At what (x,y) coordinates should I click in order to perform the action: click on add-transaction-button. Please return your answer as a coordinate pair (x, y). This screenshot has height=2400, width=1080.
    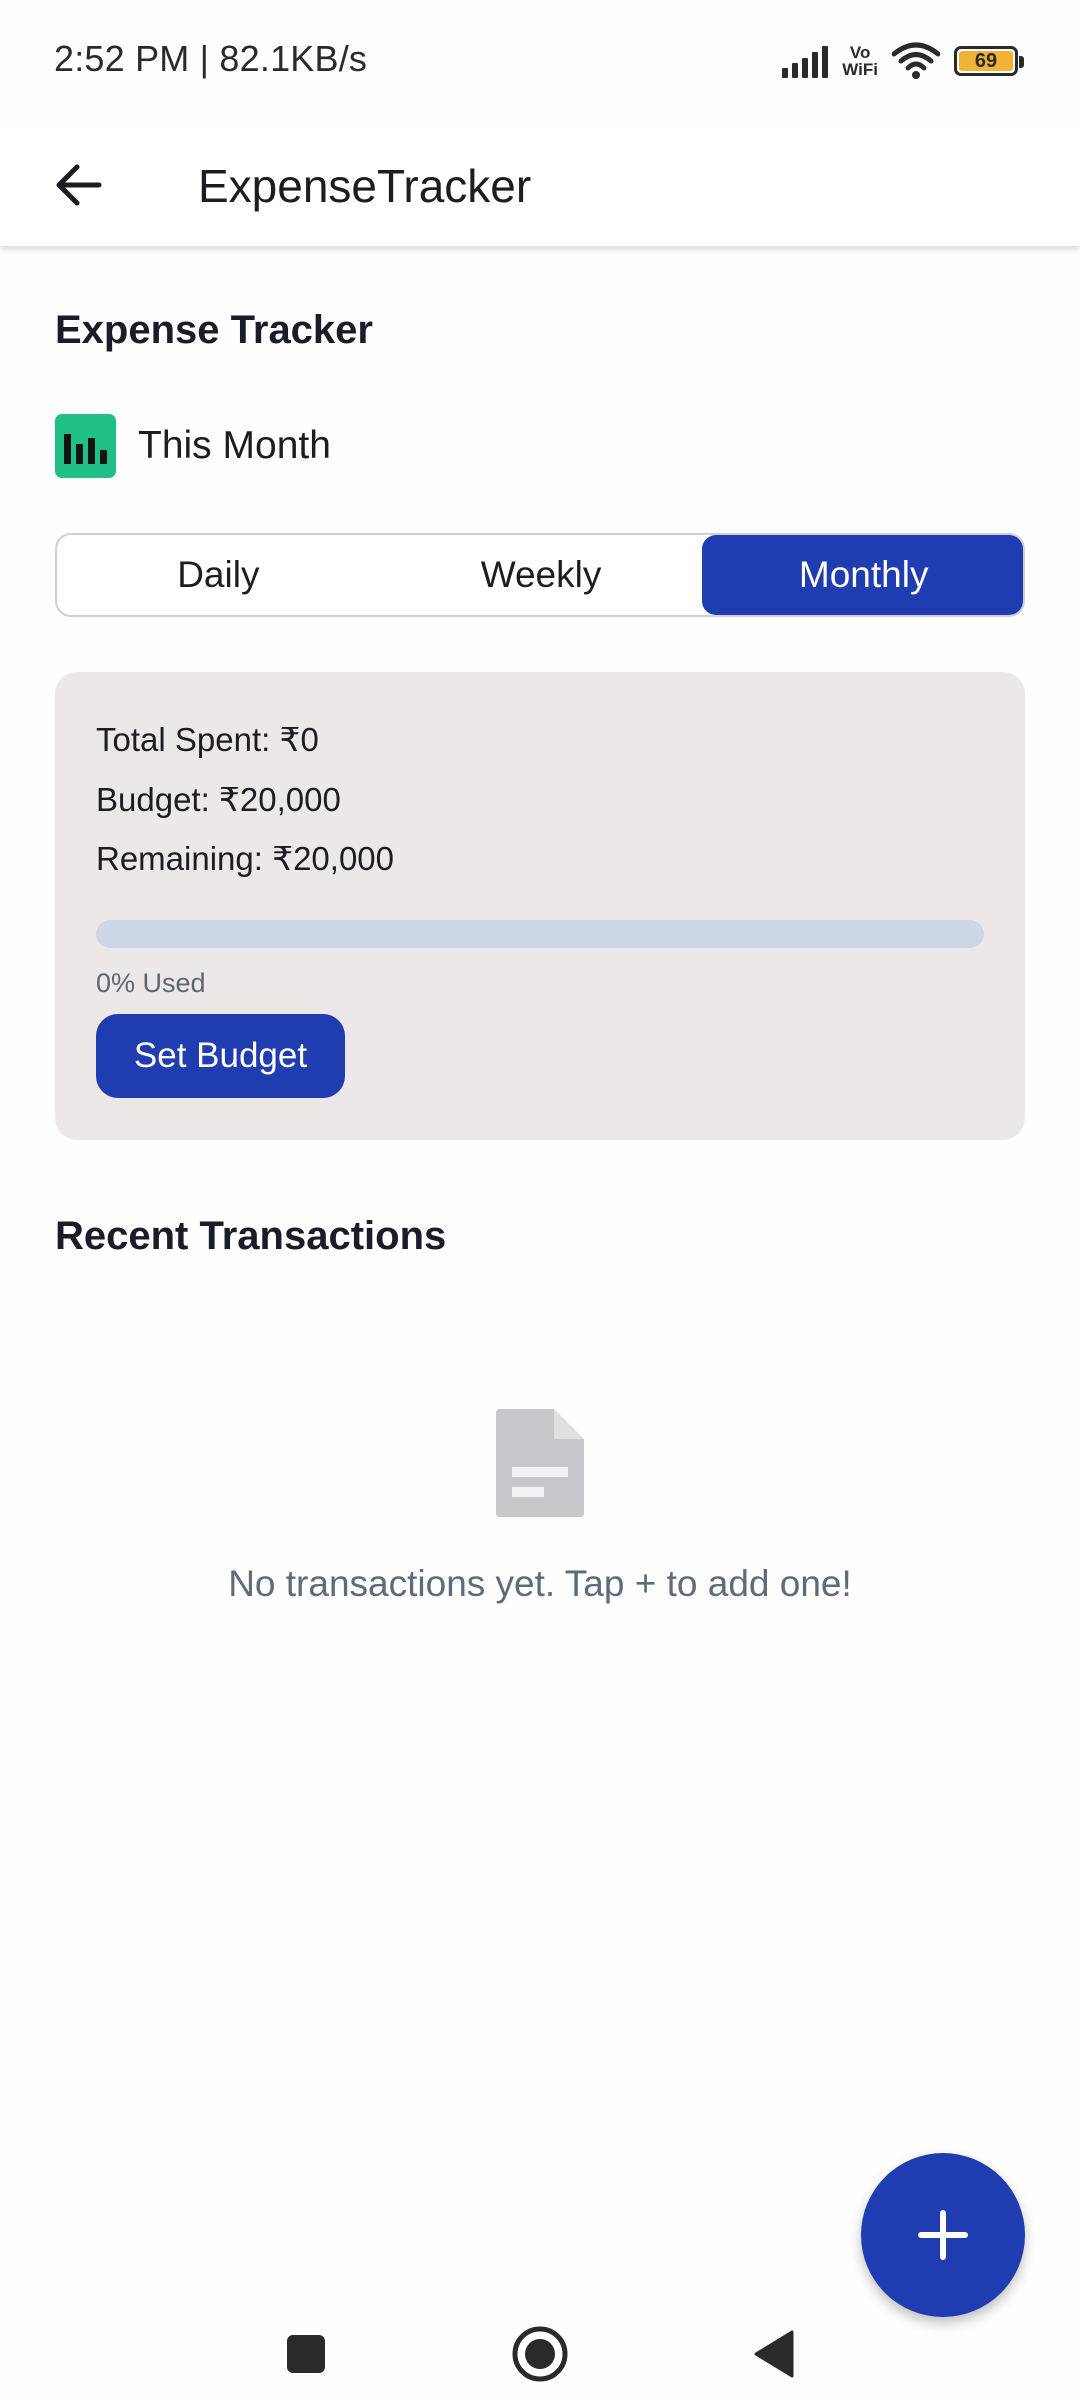
    Looking at the image, I should click on (943, 2235).